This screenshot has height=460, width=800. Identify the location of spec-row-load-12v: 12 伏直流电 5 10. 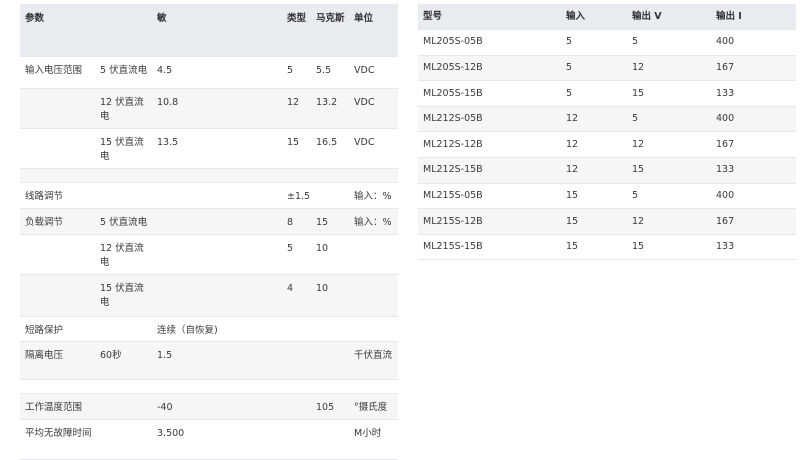
(209, 255).